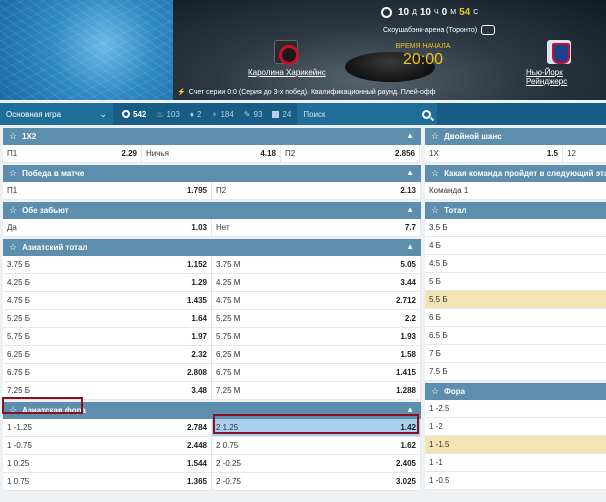 The height and width of the screenshot is (502, 606). I want to click on odds-cell: 6.75 М 1.415, so click(316, 372).